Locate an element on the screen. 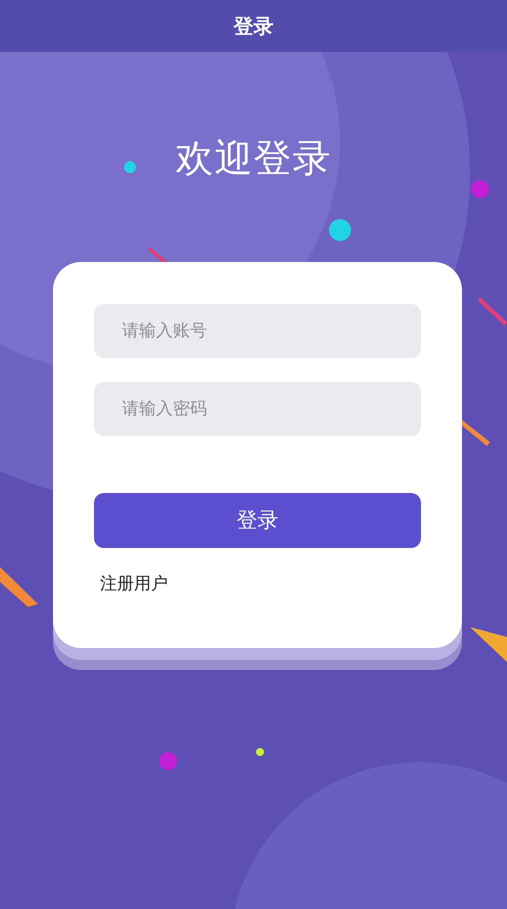  welcome-heading: 欢迎登录 is located at coordinates (253, 158).